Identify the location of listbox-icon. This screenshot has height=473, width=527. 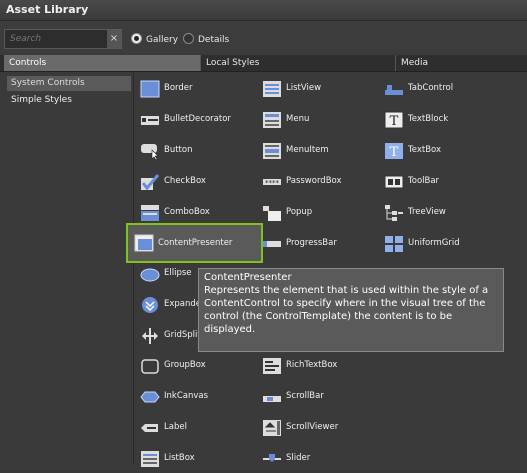
(150, 459).